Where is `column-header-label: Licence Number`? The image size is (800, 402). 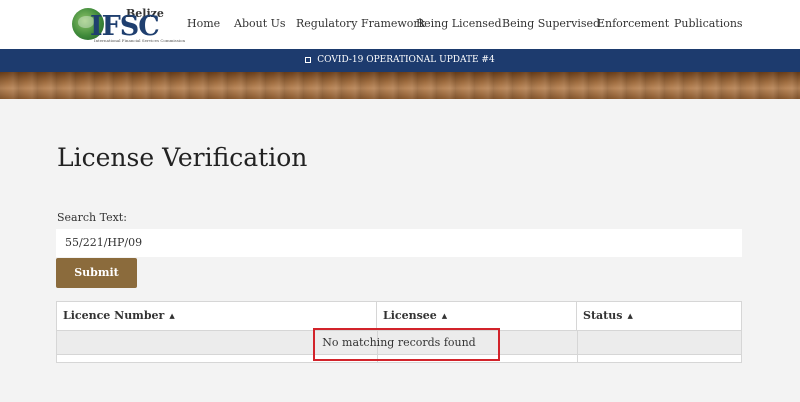
column-header-label: Licence Number is located at coordinates (114, 315).